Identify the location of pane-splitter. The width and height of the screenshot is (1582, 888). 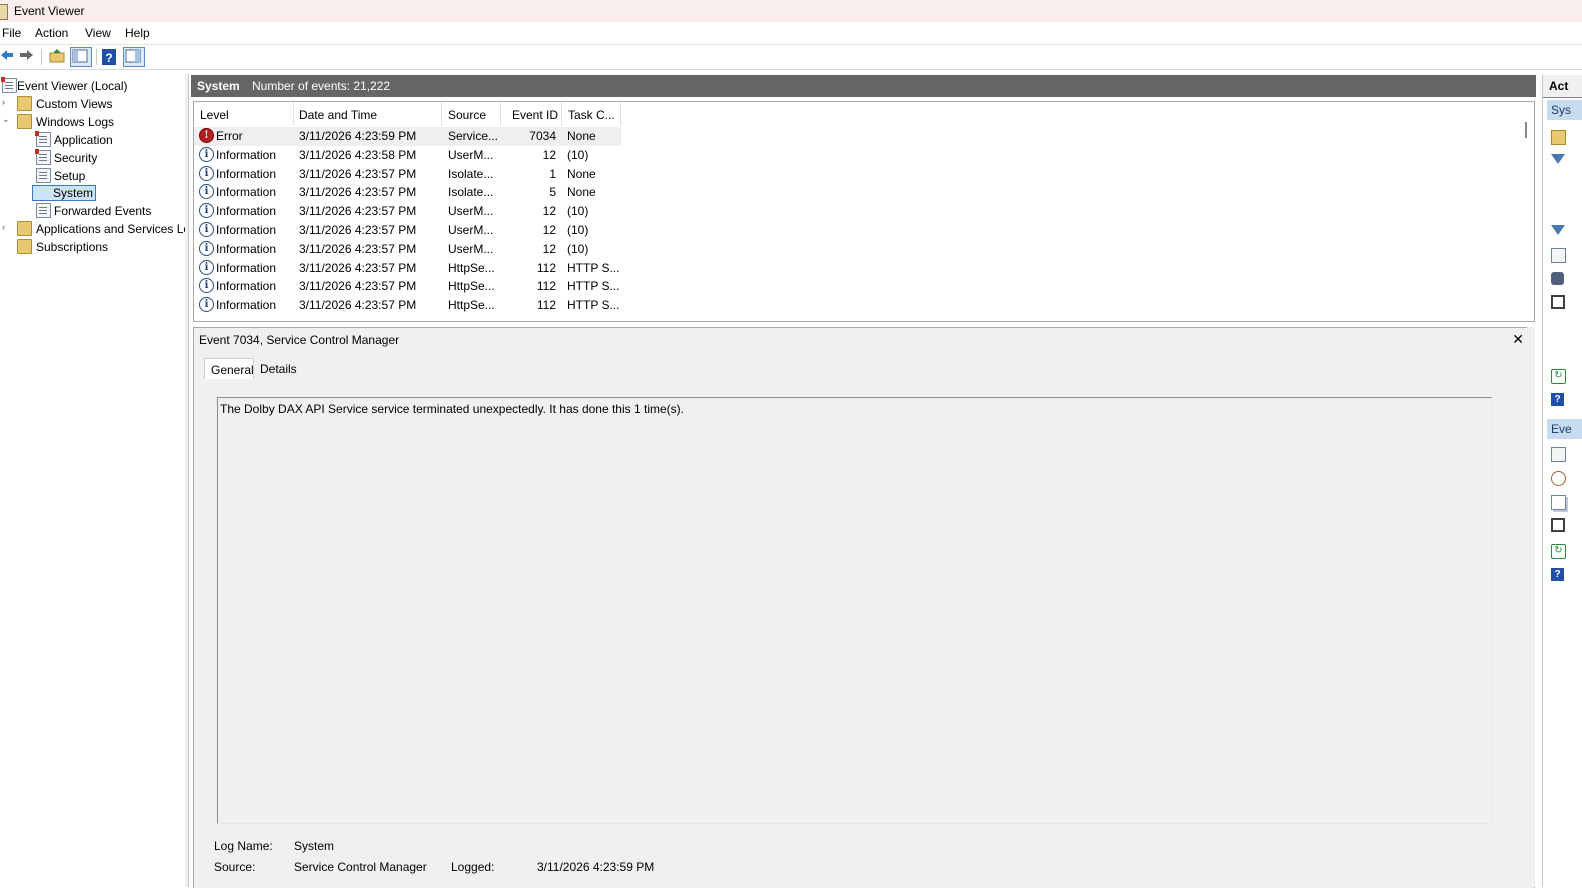
(187, 480).